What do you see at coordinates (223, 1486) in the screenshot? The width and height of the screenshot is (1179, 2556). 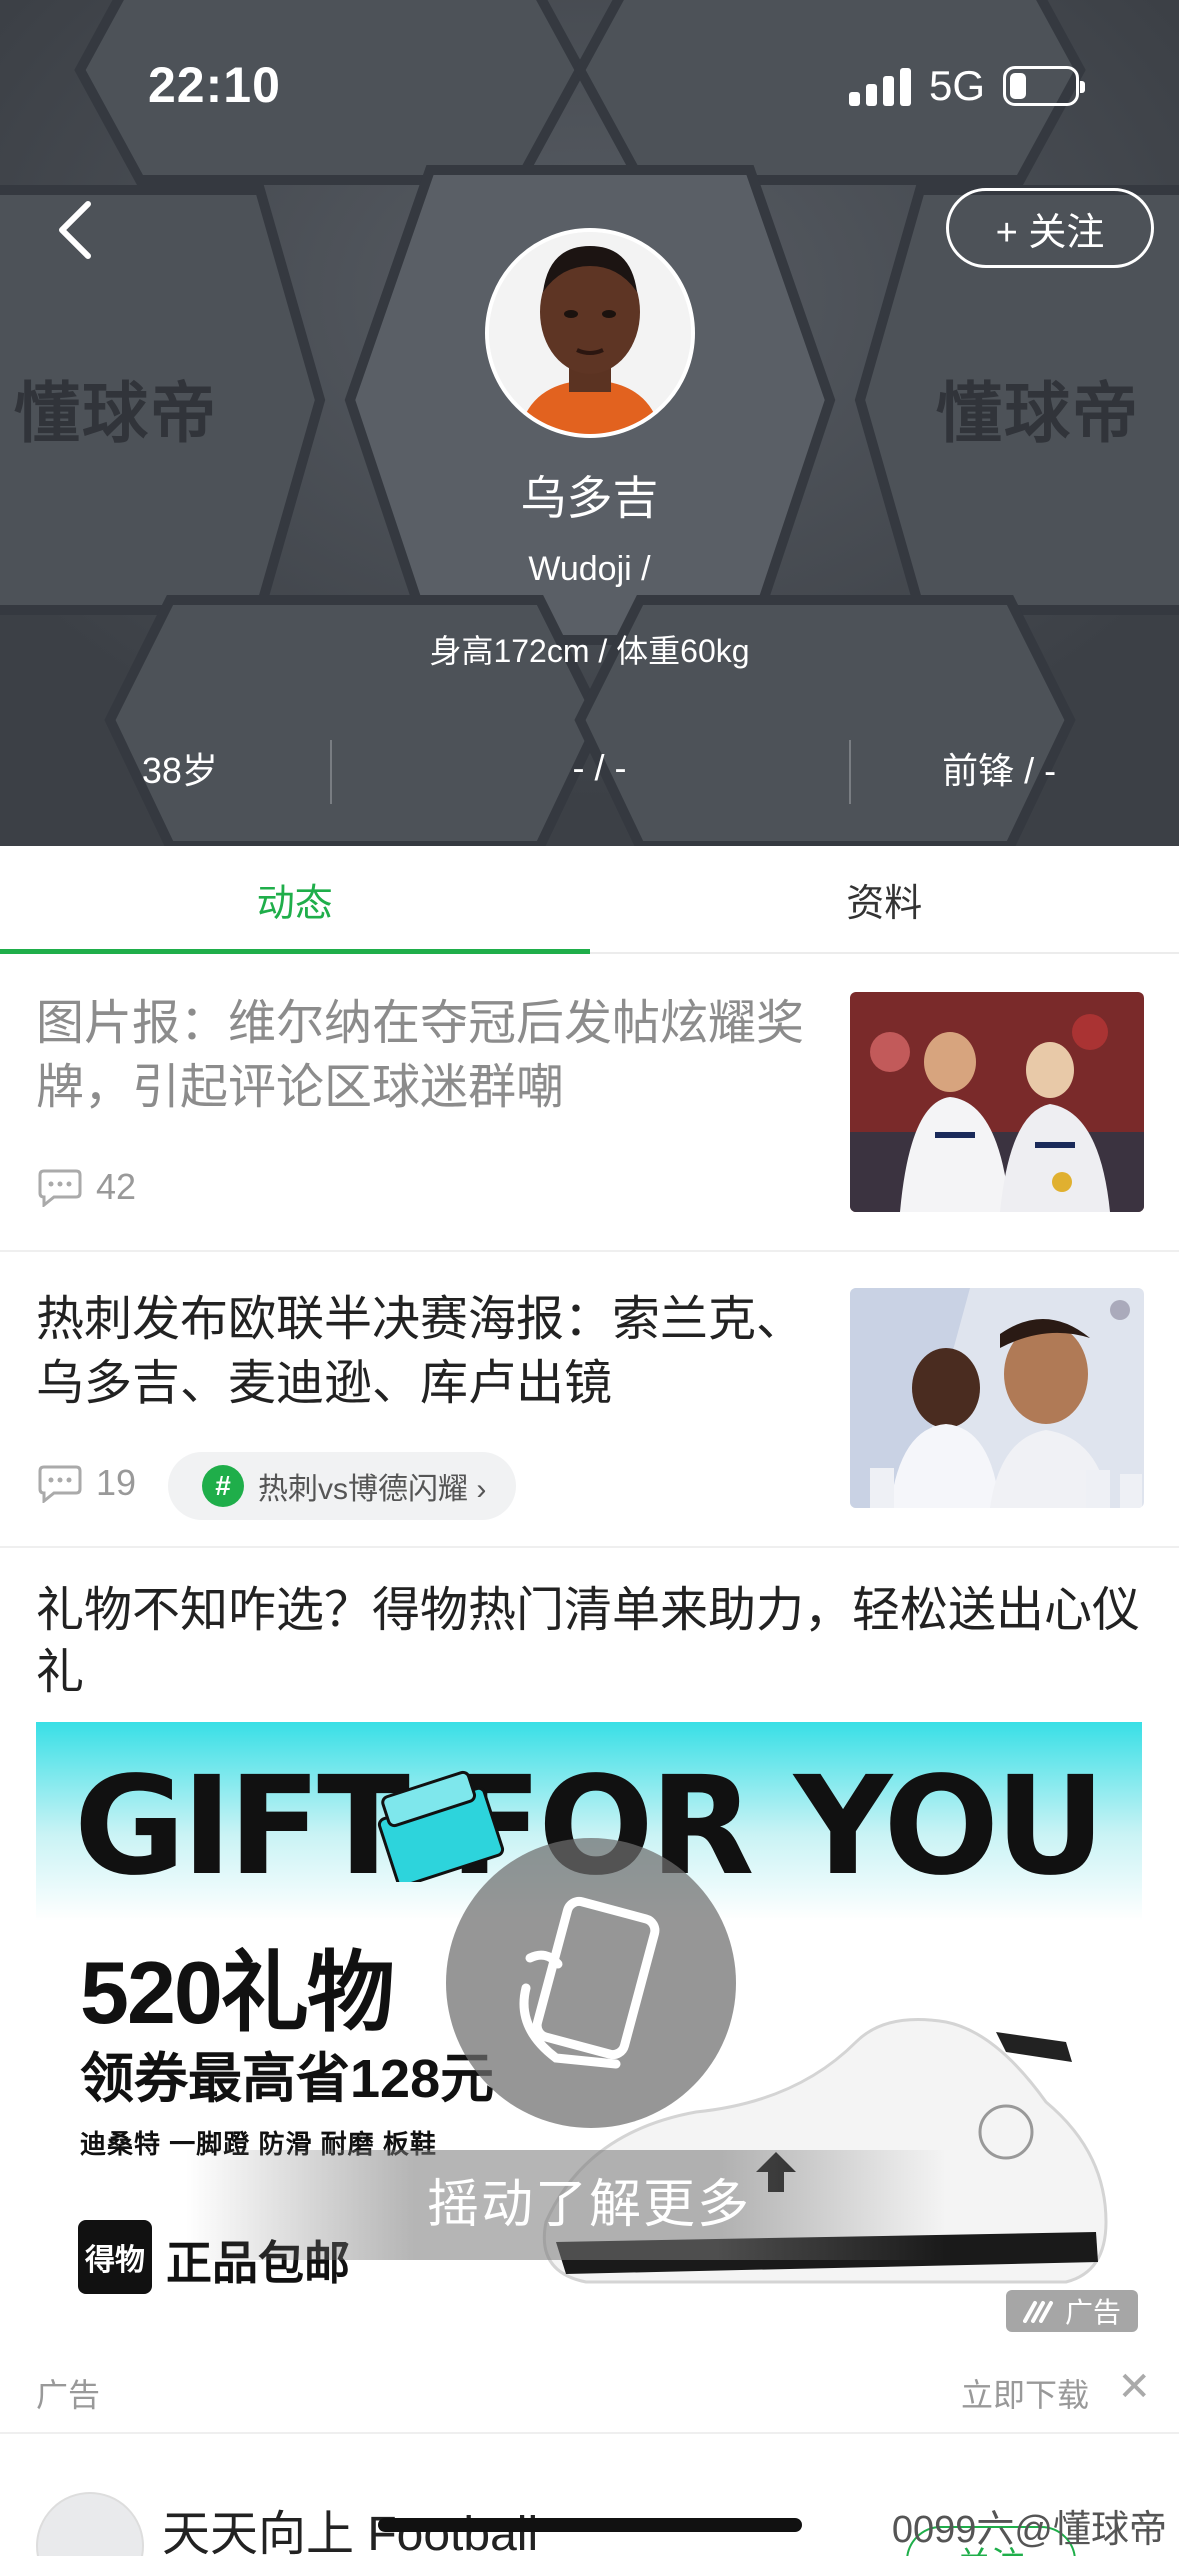 I see `hashtag-icon: #` at bounding box center [223, 1486].